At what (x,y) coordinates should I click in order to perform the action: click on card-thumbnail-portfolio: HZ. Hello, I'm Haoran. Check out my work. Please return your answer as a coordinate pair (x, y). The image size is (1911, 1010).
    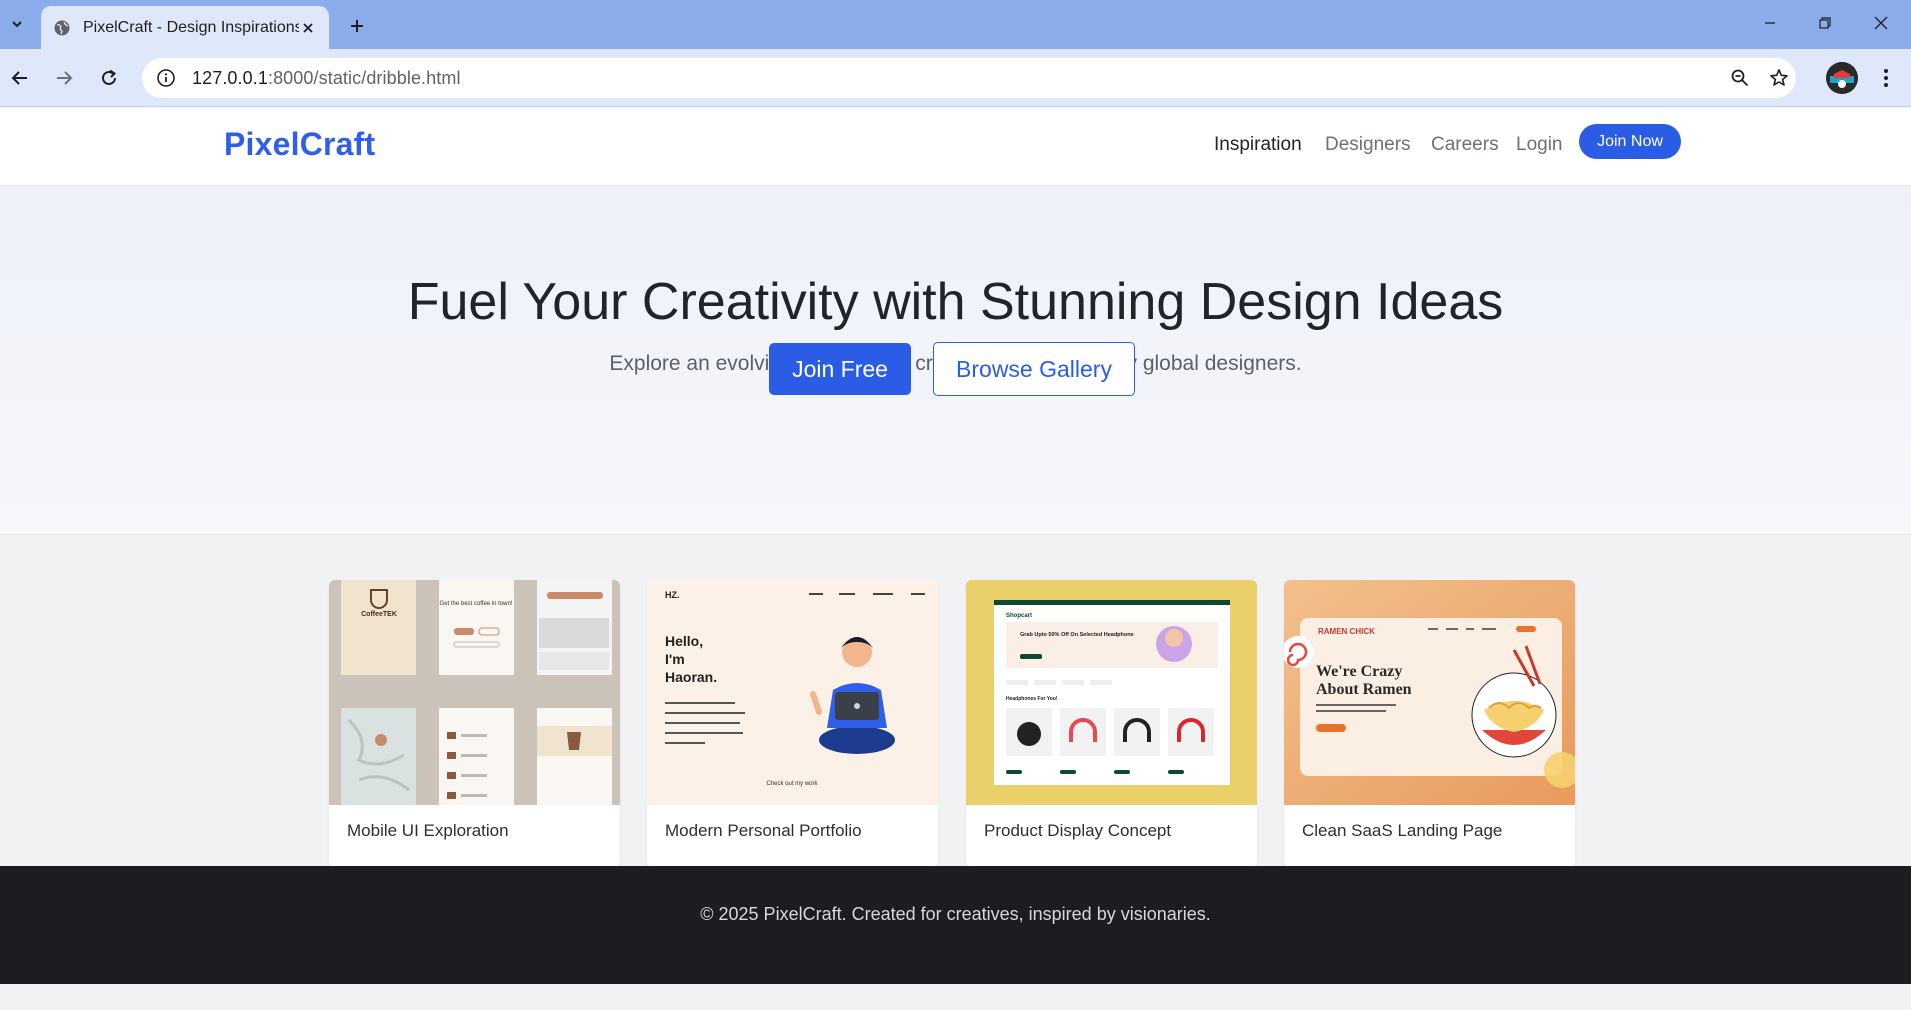
    Looking at the image, I should click on (792, 692).